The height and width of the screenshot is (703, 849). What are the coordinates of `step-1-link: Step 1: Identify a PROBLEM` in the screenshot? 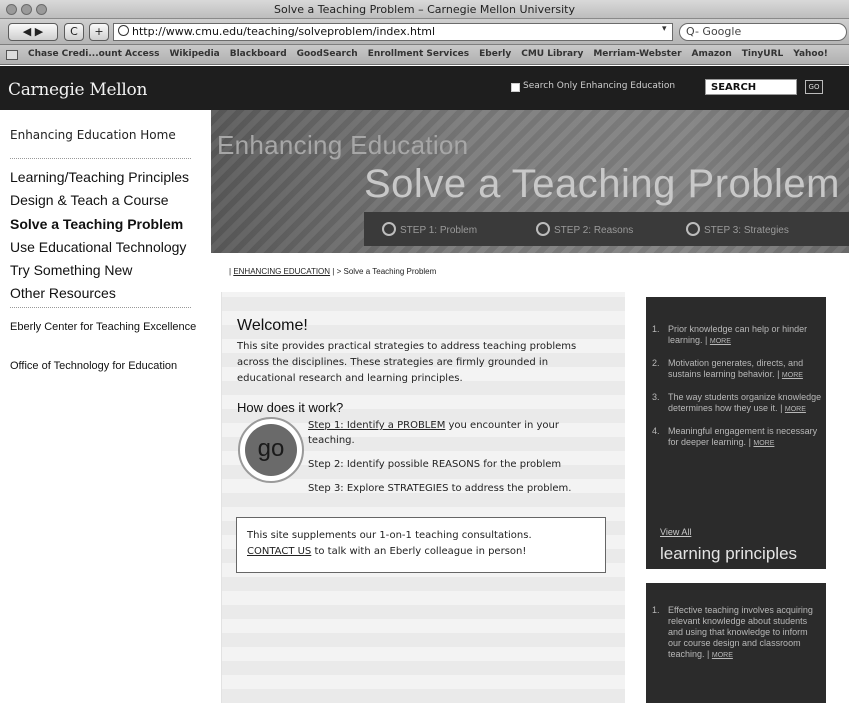 It's located at (376, 425).